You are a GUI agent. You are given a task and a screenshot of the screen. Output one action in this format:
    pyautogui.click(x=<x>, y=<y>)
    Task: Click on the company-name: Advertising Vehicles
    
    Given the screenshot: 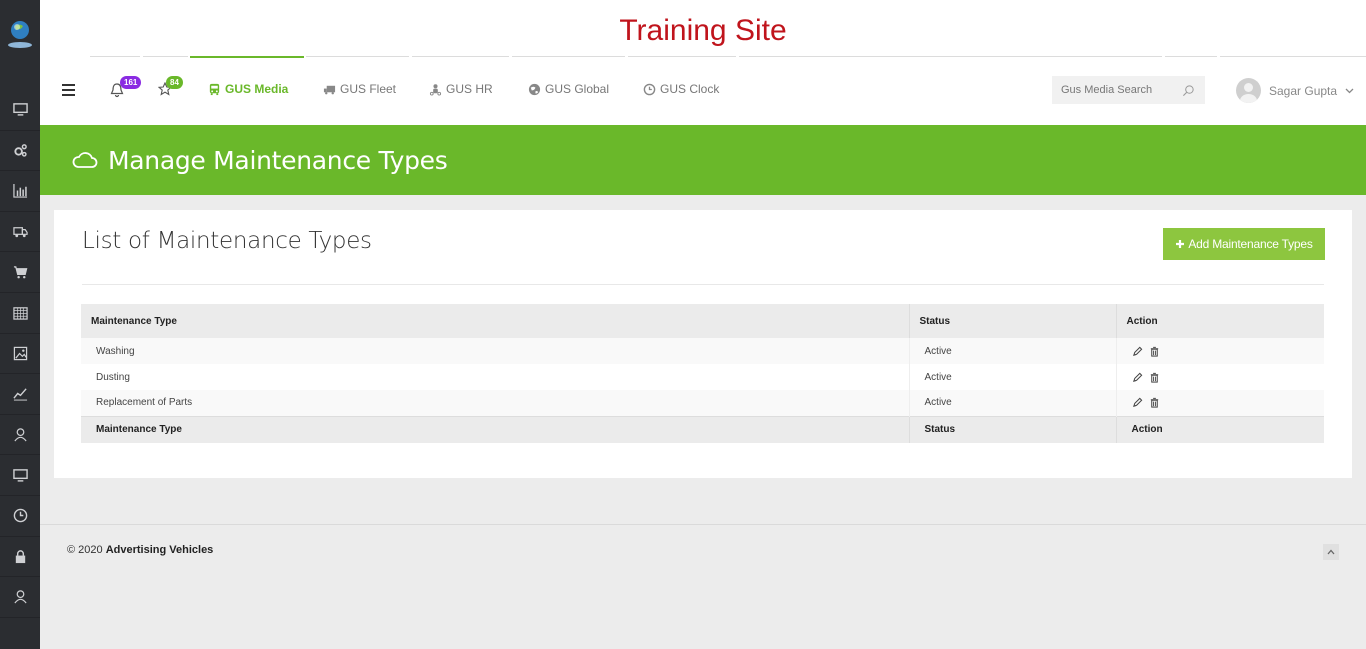 What is the action you would take?
    pyautogui.click(x=159, y=550)
    